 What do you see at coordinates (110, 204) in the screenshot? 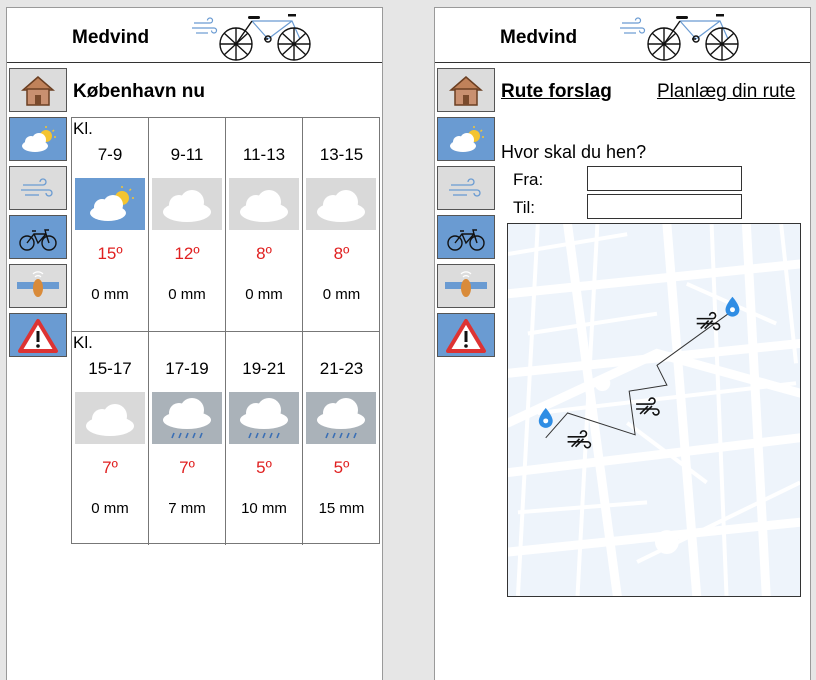
I see `partly-sunny-icon` at bounding box center [110, 204].